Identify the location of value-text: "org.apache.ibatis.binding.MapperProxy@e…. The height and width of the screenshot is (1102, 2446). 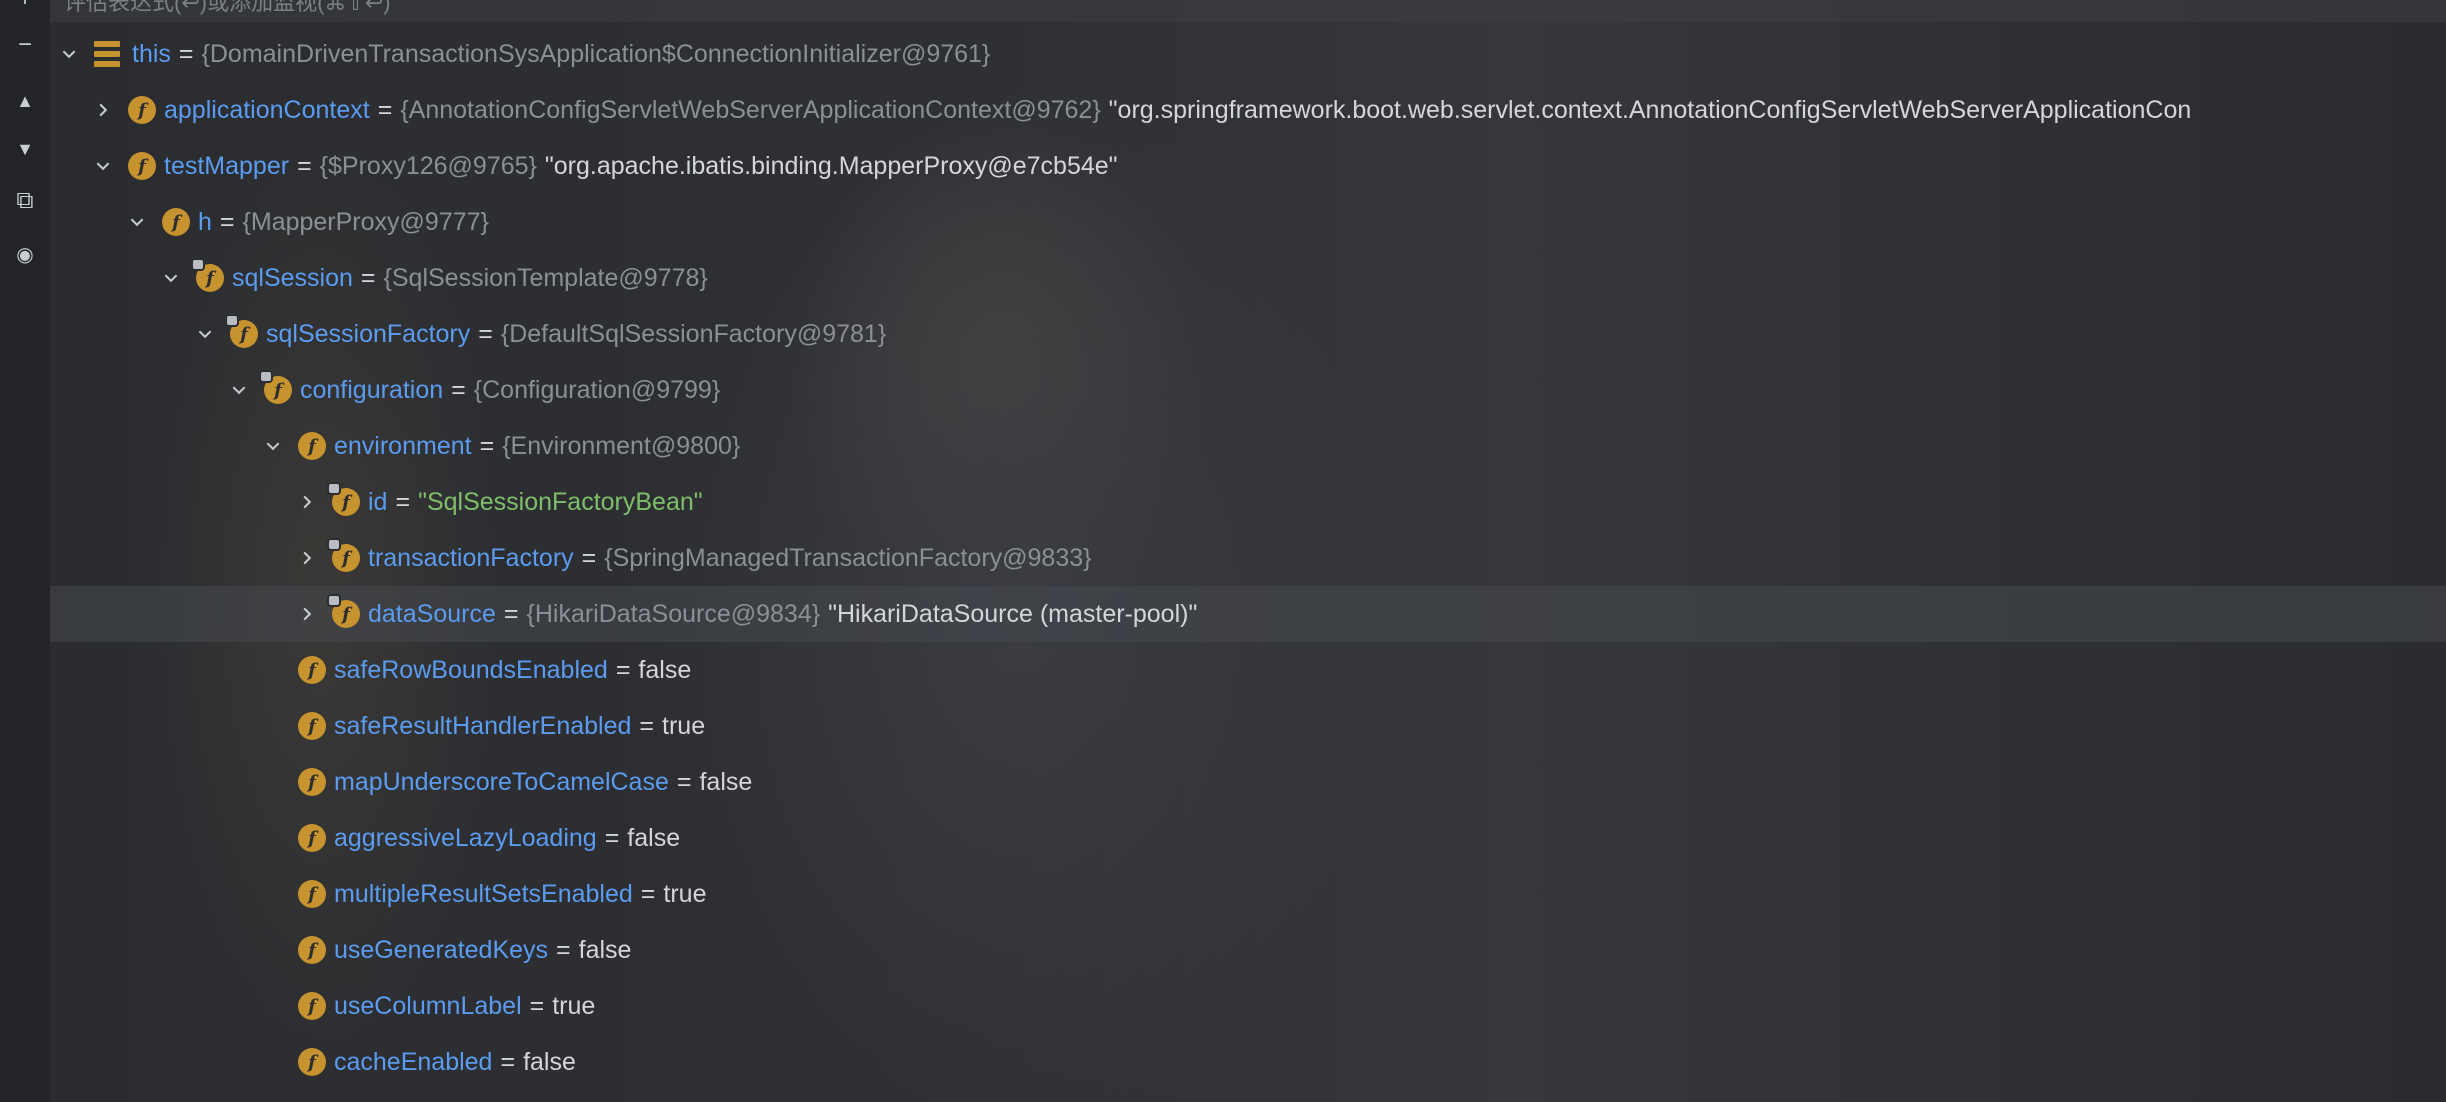
(831, 165).